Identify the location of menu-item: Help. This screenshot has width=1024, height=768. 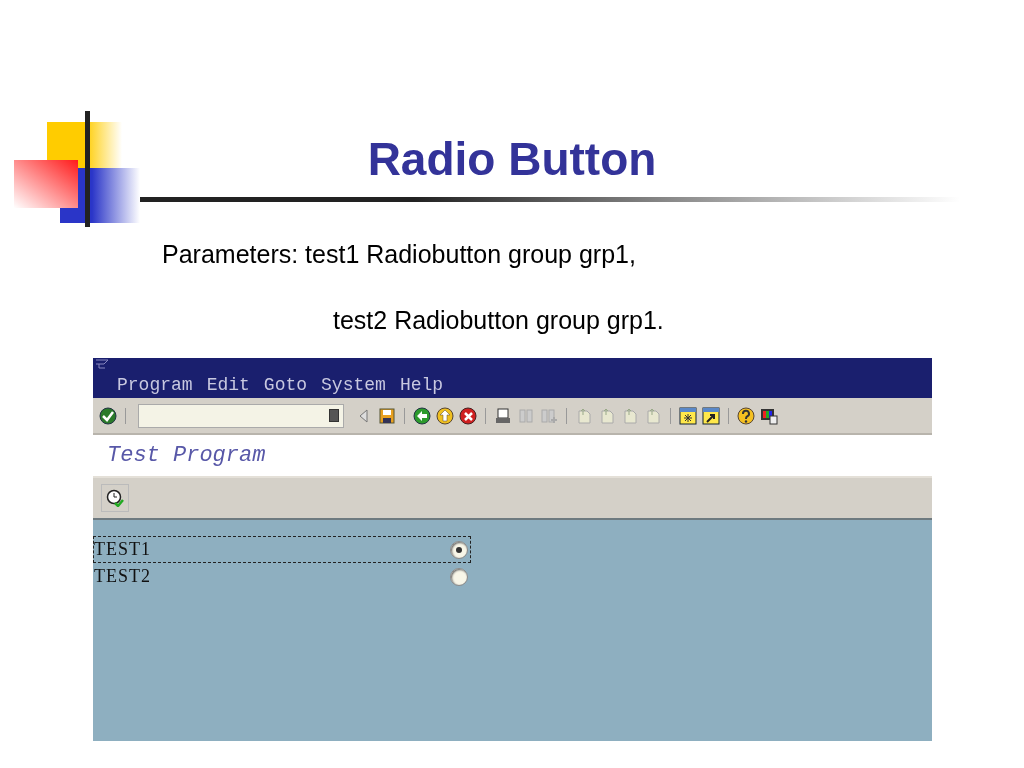
(421, 385).